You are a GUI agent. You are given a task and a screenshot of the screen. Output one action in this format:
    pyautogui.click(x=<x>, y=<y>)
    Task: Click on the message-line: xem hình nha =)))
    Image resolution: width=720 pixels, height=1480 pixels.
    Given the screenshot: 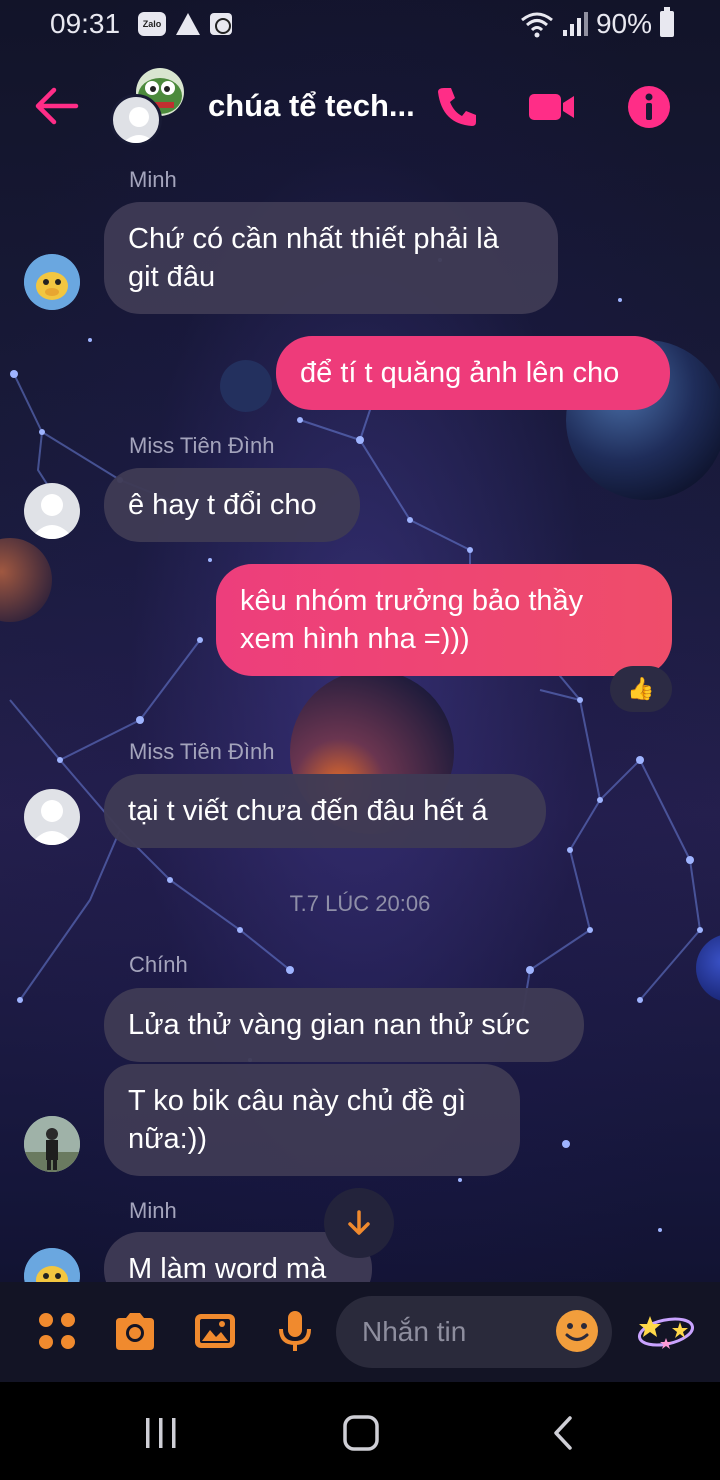 What is the action you would take?
    pyautogui.click(x=355, y=639)
    